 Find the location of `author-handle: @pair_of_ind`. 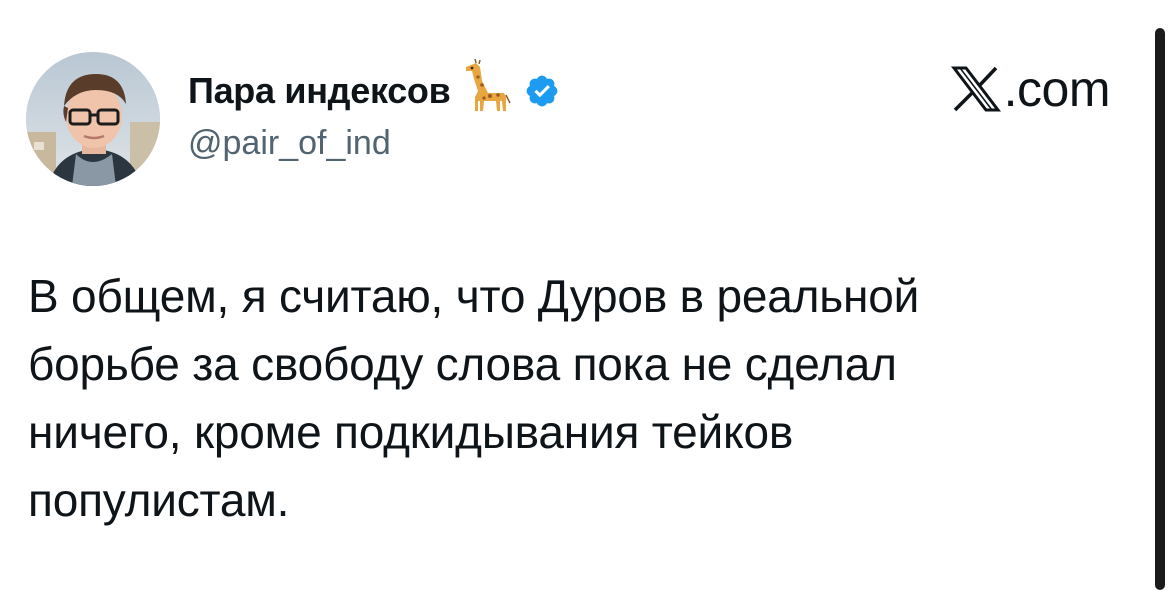

author-handle: @pair_of_ind is located at coordinates (289, 143).